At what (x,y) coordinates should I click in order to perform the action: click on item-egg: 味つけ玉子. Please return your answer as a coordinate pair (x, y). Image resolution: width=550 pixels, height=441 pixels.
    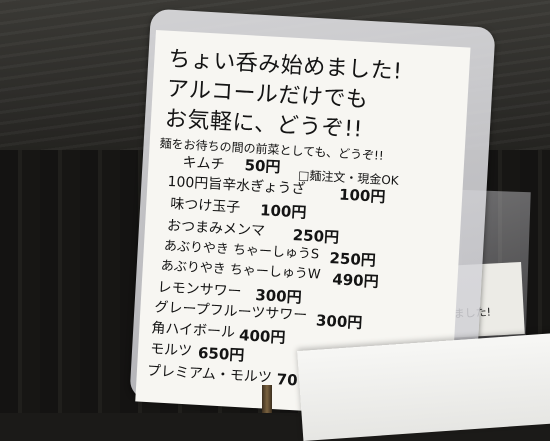
    Looking at the image, I should click on (205, 206).